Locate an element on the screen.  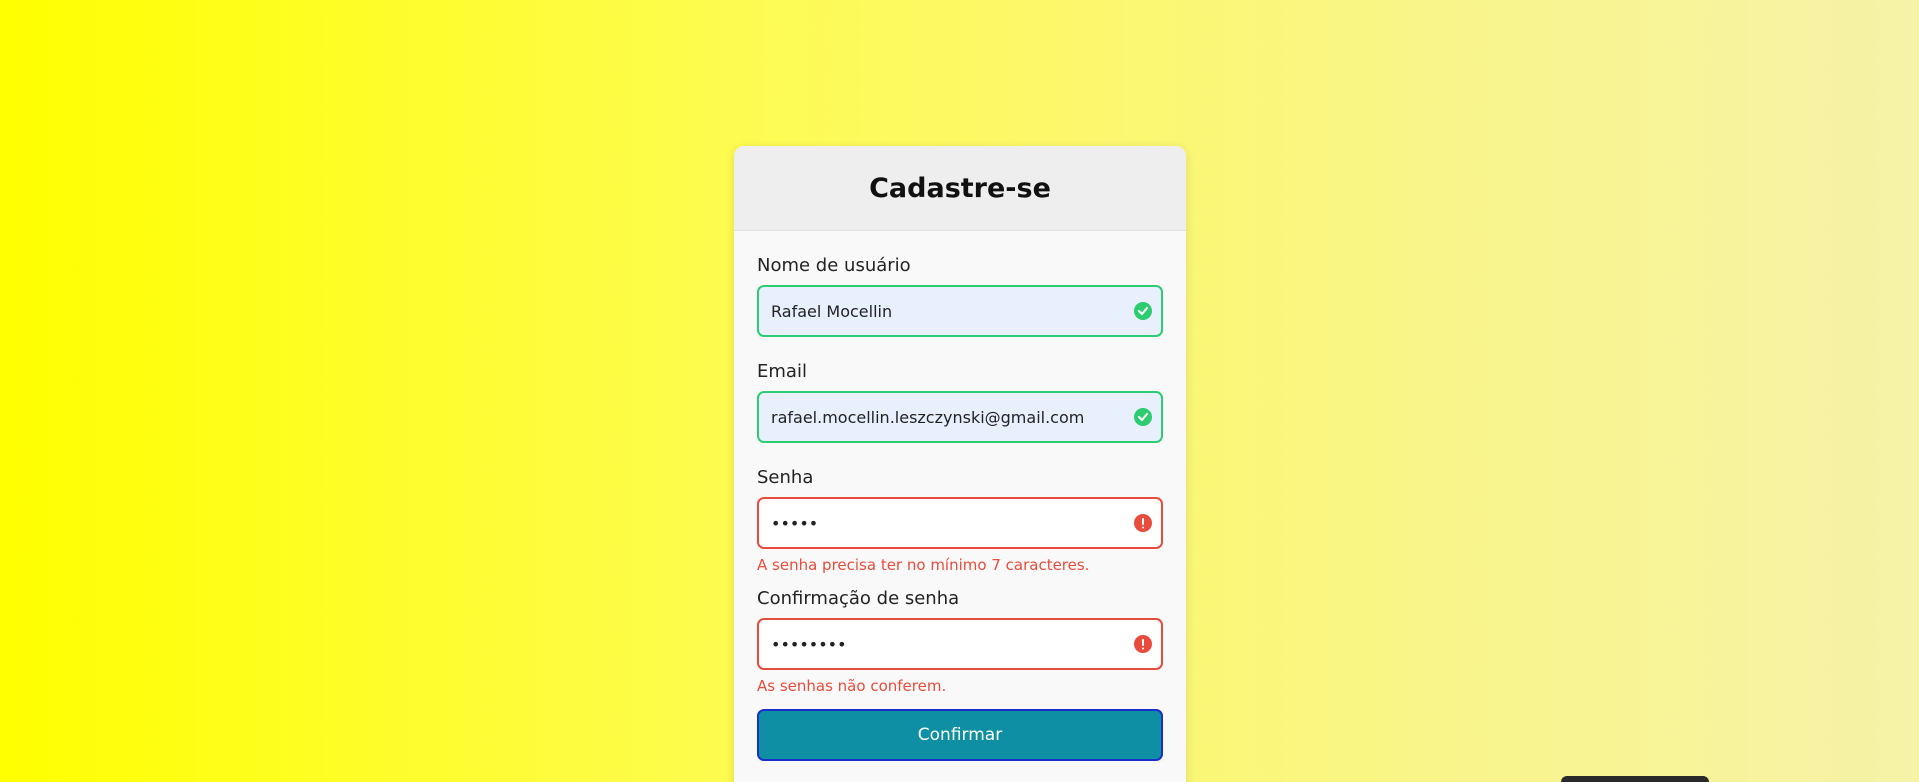
password-confirm-input is located at coordinates (960, 644).